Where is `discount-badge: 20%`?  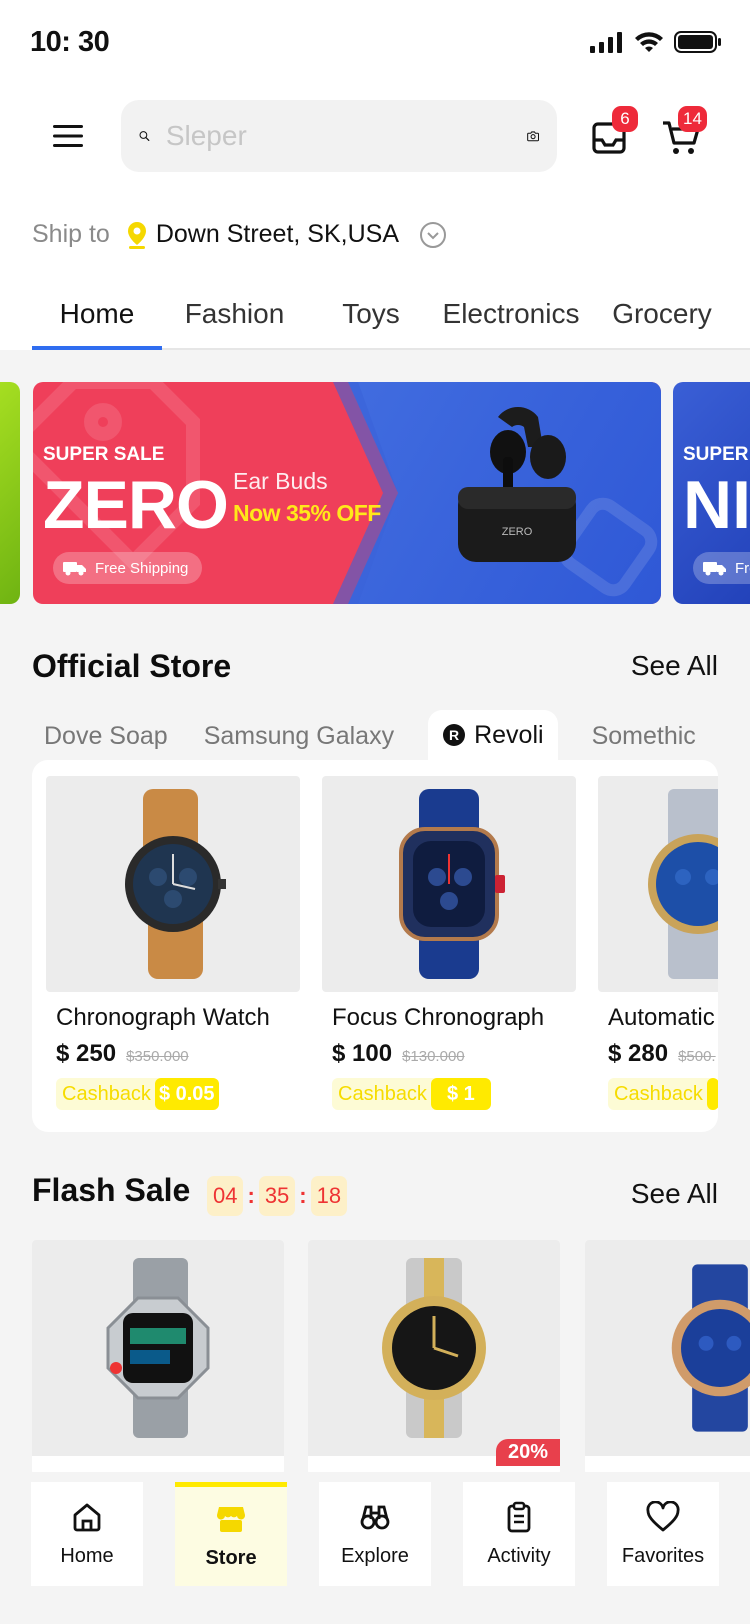
discount-badge: 20% is located at coordinates (527, 1452).